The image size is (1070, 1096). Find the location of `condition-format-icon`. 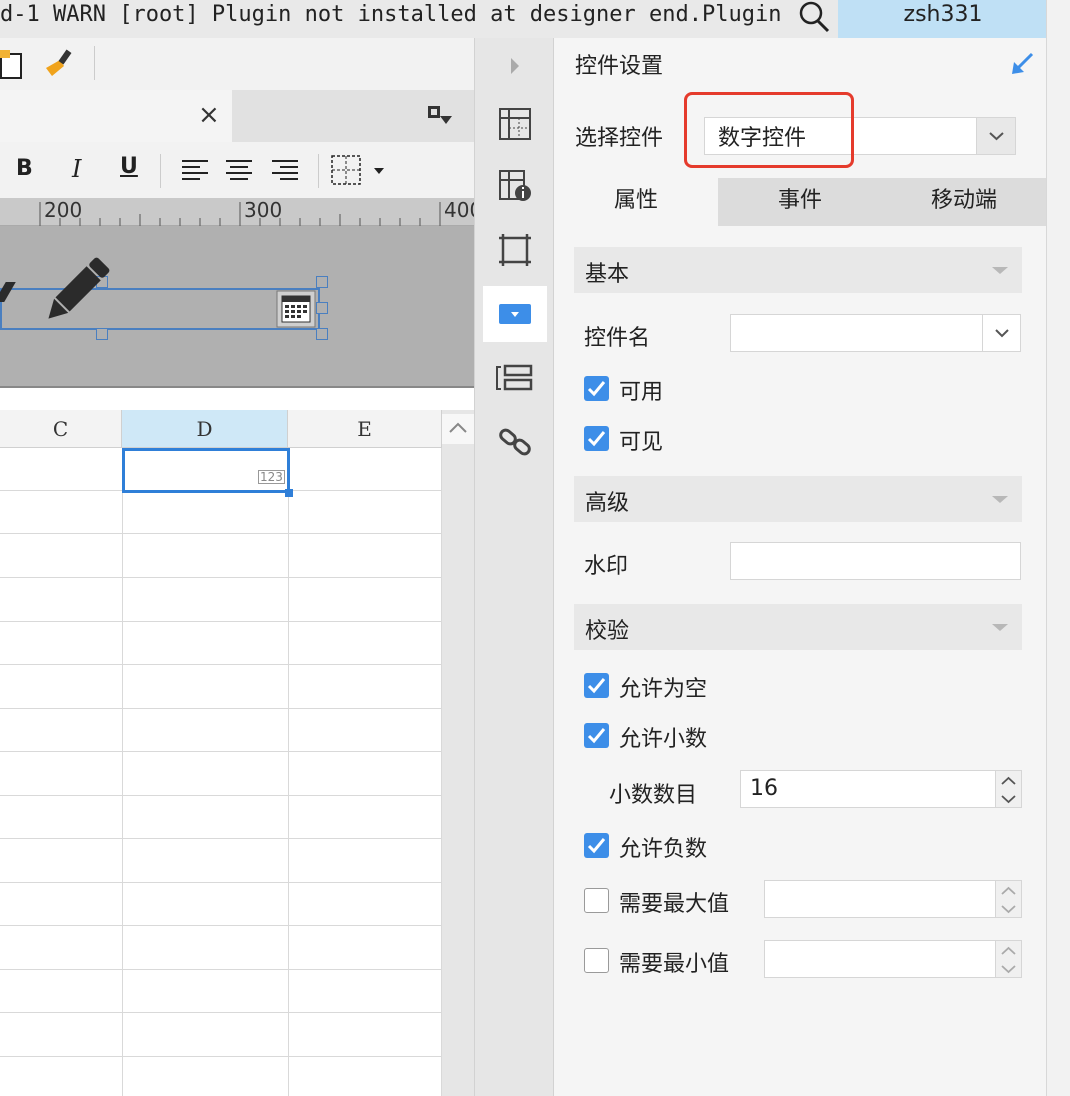

condition-format-icon is located at coordinates (515, 378).